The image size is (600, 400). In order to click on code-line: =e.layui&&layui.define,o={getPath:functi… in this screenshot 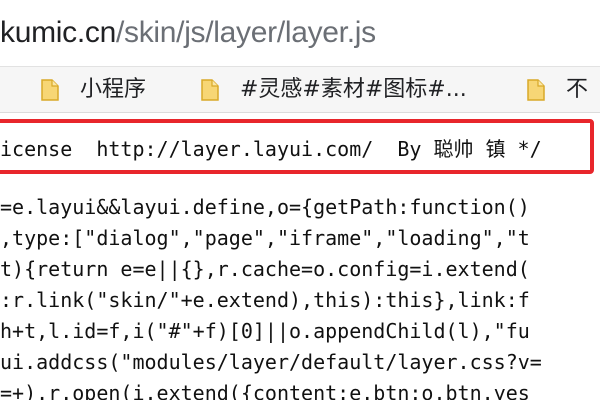, I will do `click(265, 207)`.